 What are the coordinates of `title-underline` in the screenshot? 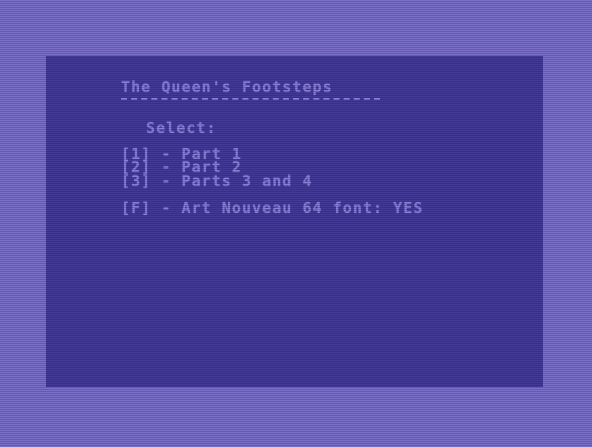 It's located at (250, 99).